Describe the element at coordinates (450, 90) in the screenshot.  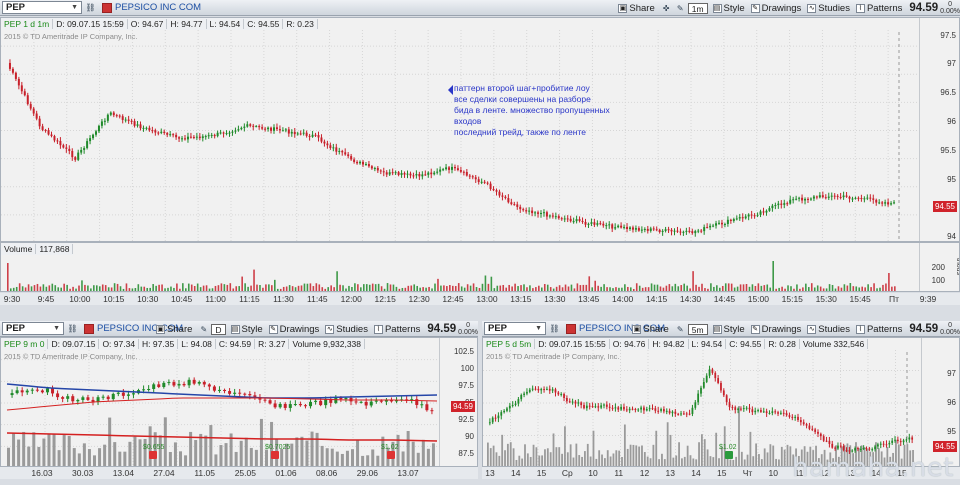
I see `annotation-arrow-icon` at that location.